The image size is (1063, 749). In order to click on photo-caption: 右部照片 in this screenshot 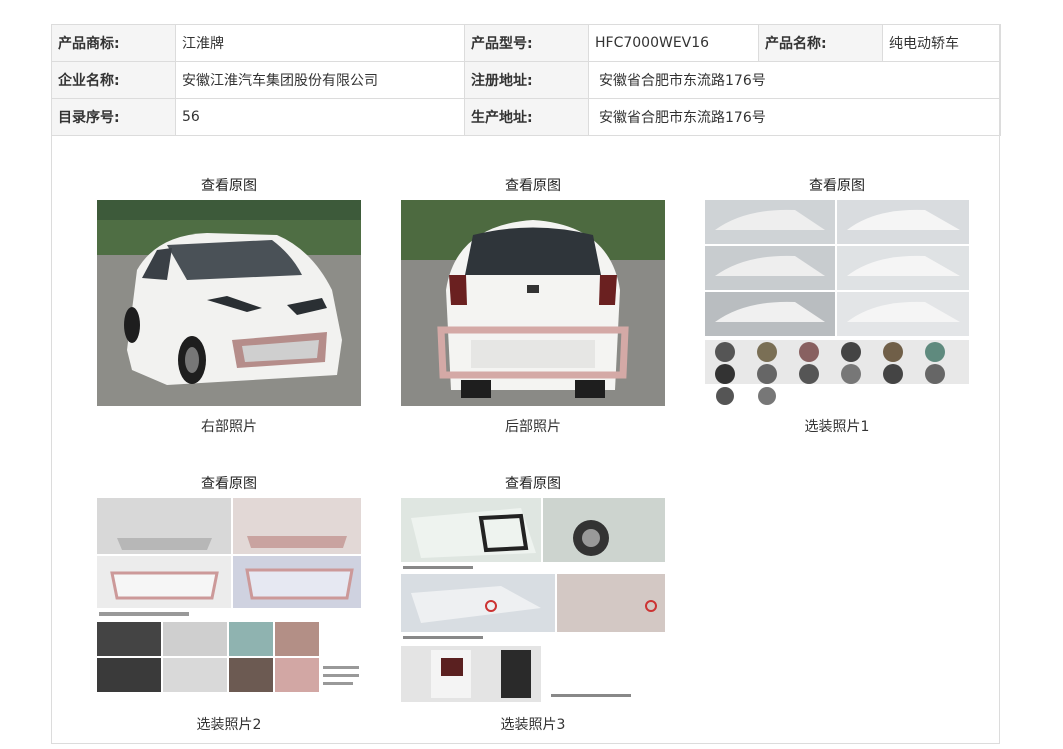, I will do `click(229, 427)`.